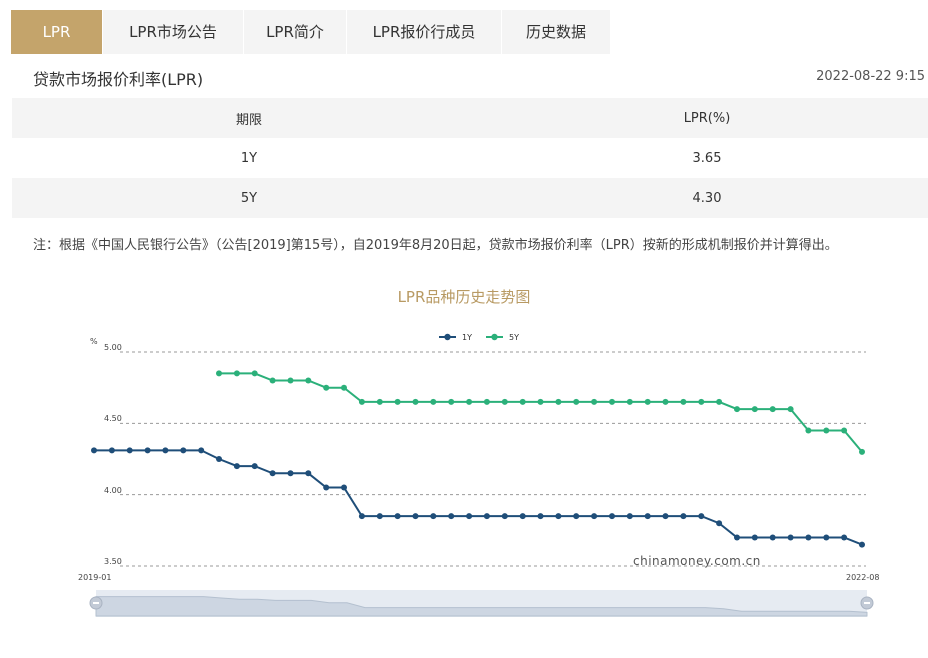 The height and width of the screenshot is (658, 928). Describe the element at coordinates (502, 337) in the screenshot. I see `legend-item-5y: 5Y` at that location.